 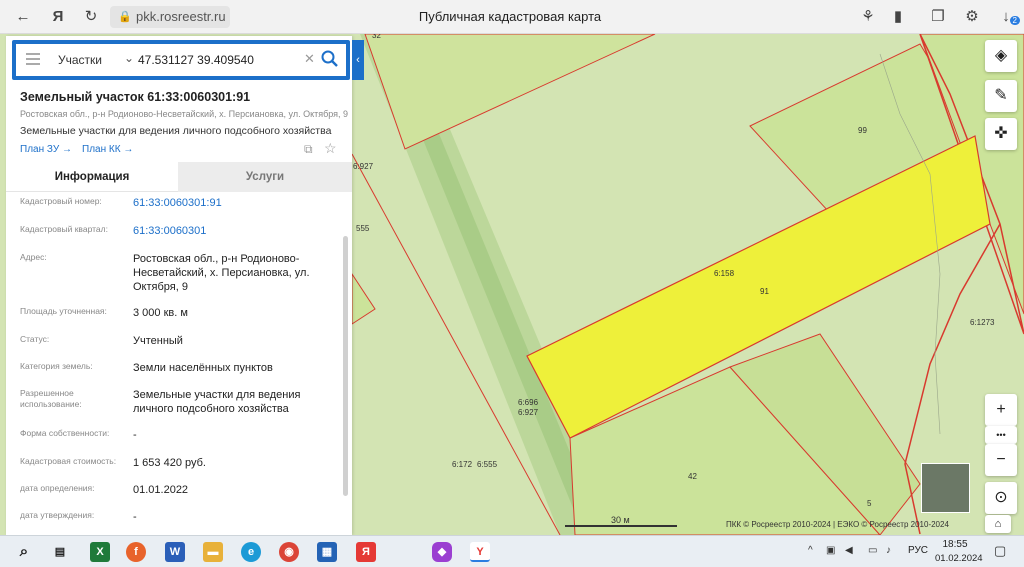 What do you see at coordinates (100, 552) in the screenshot?
I see `excel-icon: X` at bounding box center [100, 552].